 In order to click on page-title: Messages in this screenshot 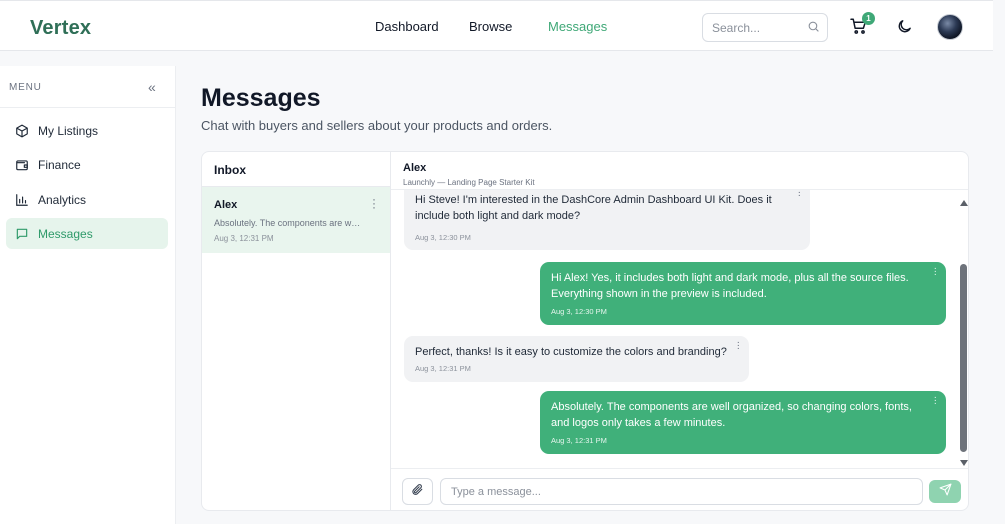, I will do `click(261, 98)`.